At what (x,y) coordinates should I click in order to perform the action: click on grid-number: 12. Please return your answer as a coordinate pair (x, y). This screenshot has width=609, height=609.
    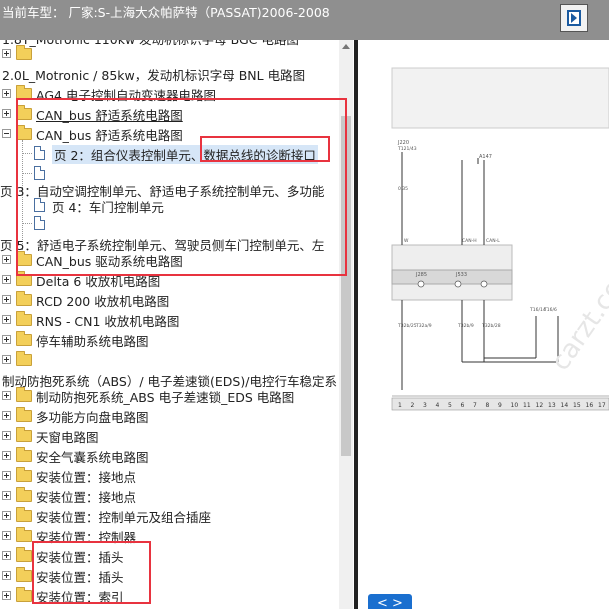
    Looking at the image, I should click on (540, 405).